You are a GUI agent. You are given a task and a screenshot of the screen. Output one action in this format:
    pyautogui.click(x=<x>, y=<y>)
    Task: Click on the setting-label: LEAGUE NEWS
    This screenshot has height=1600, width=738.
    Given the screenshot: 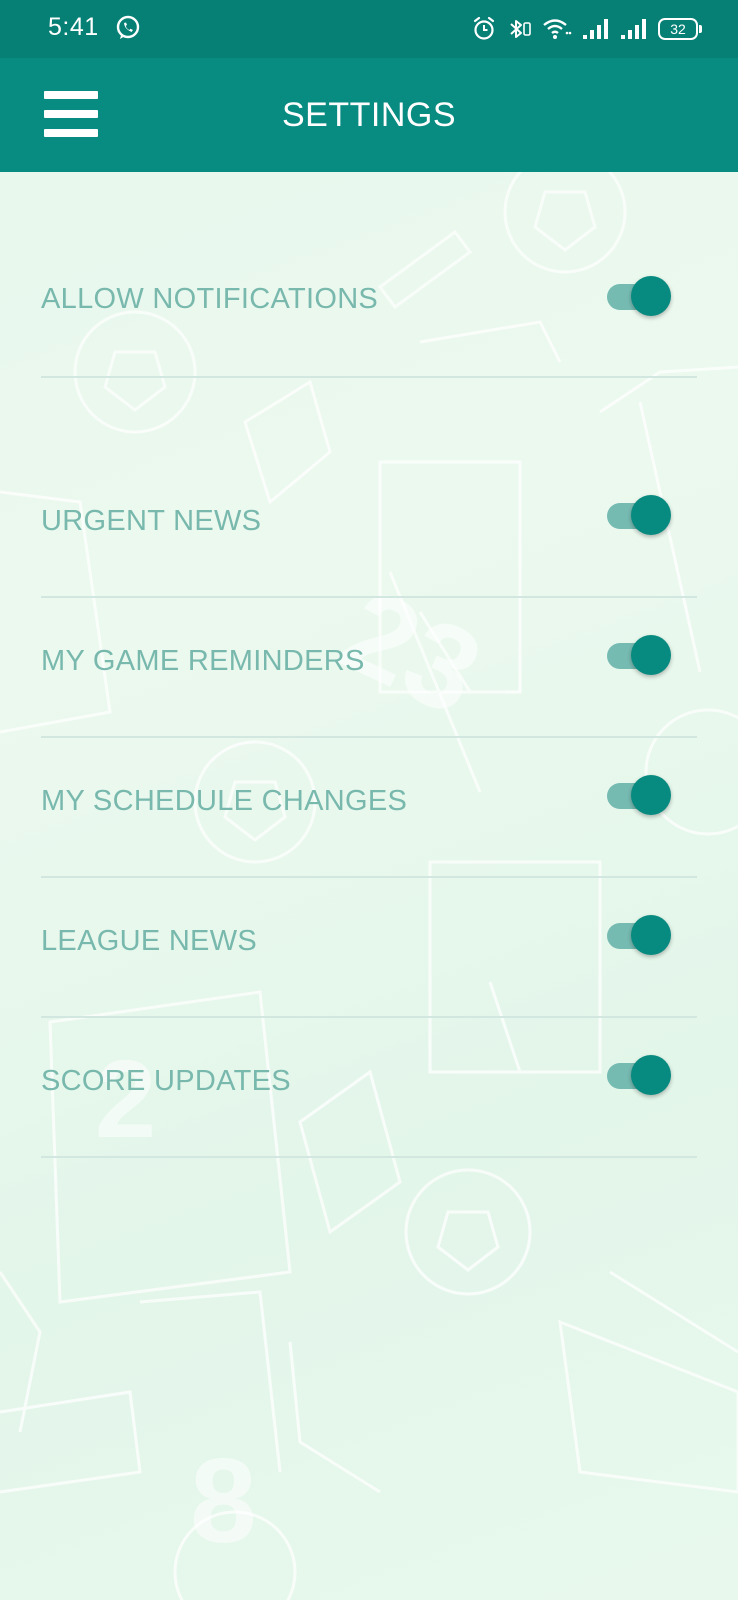 What is the action you would take?
    pyautogui.click(x=149, y=941)
    